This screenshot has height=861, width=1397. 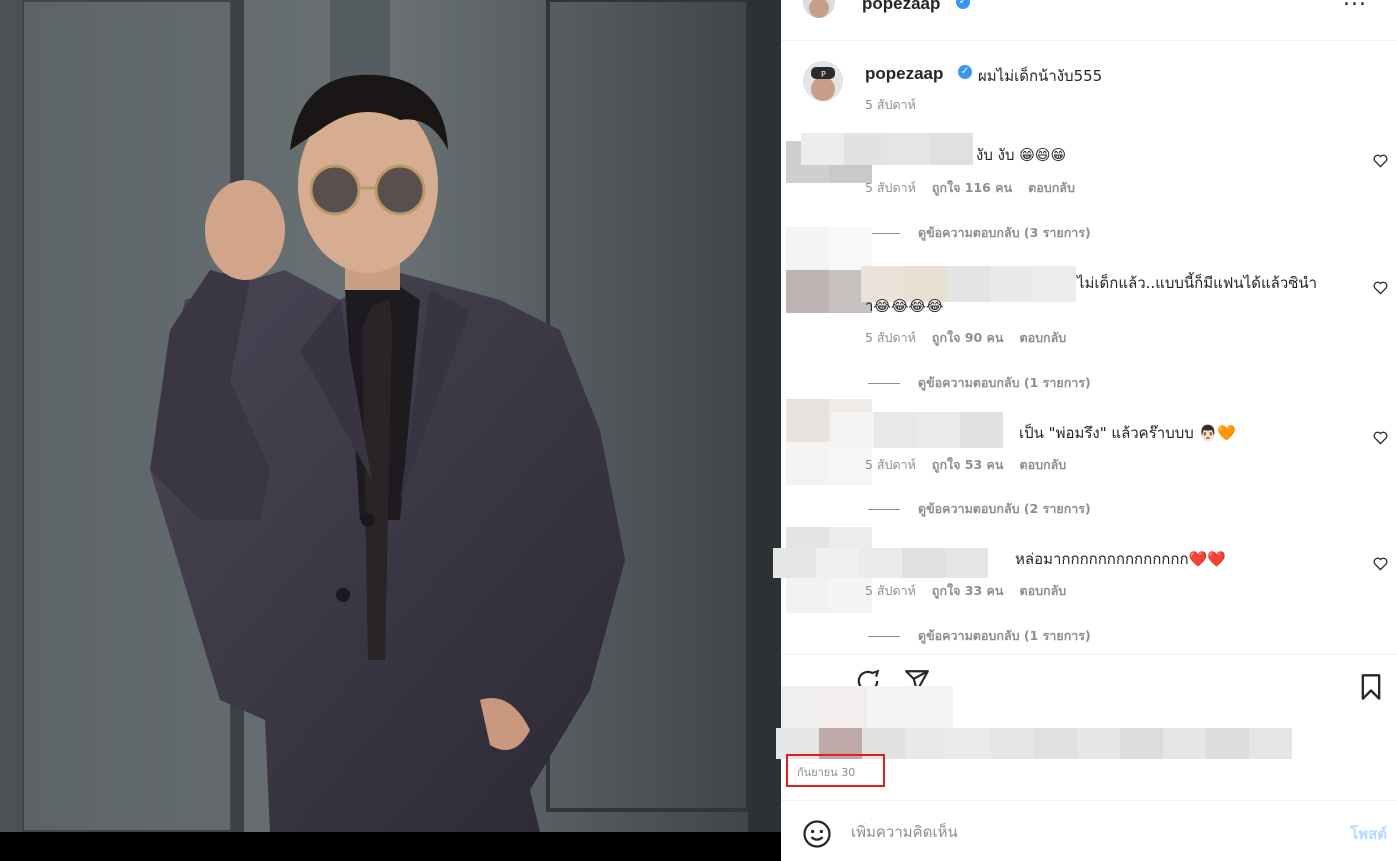 What do you see at coordinates (819, 9) in the screenshot?
I see `avatar` at bounding box center [819, 9].